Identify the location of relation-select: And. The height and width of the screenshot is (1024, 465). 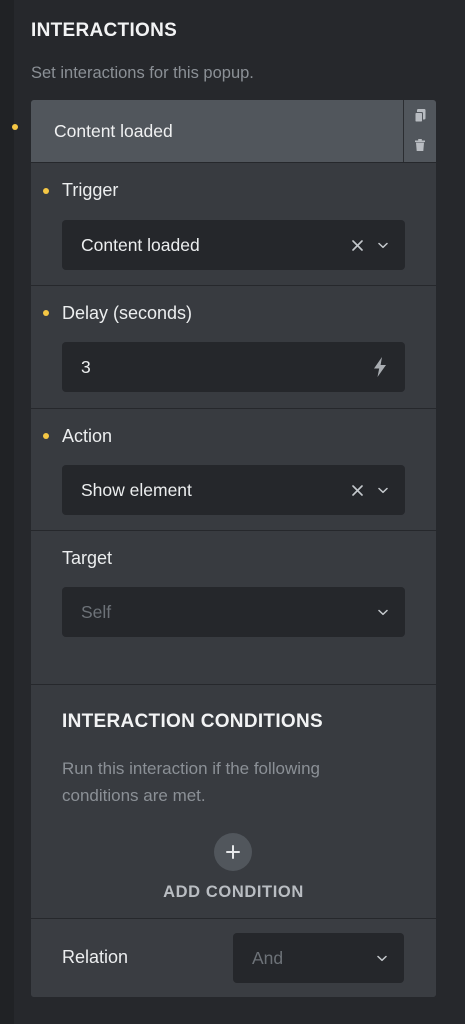
(318, 958).